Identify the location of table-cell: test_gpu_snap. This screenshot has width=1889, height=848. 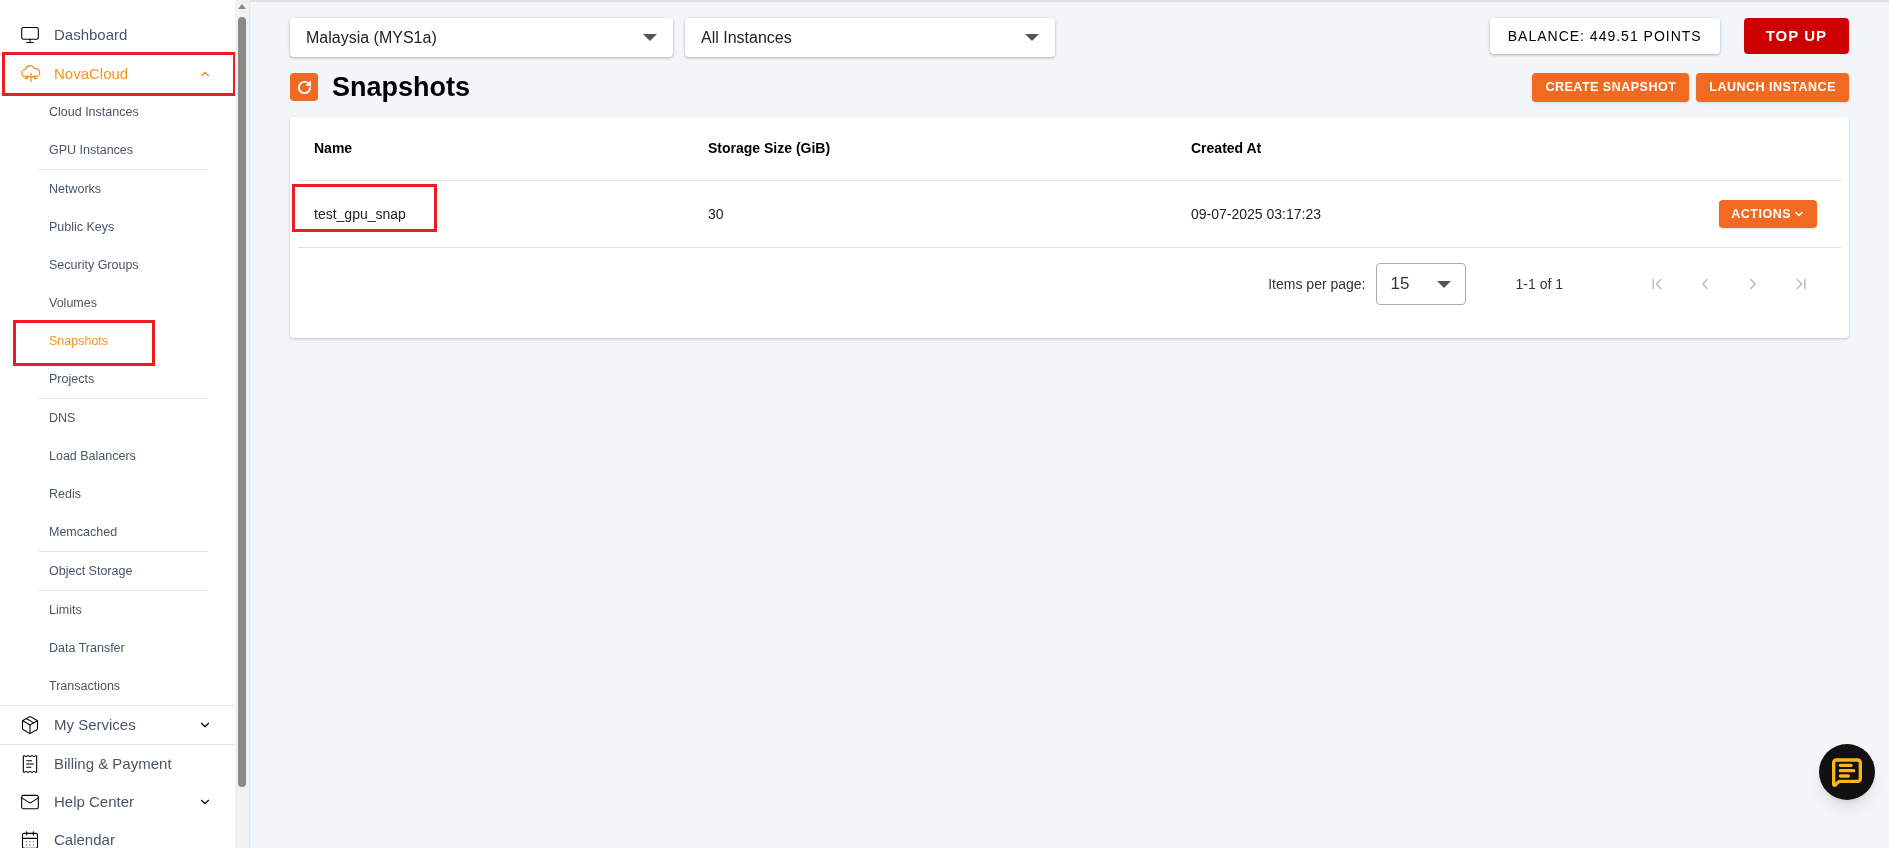
(360, 213).